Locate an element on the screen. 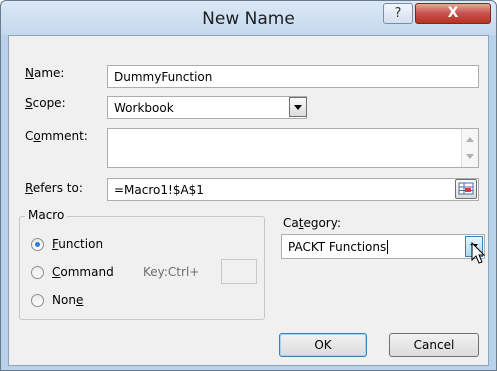 This screenshot has width=497, height=371. chevron-down-icon is located at coordinates (298, 107).